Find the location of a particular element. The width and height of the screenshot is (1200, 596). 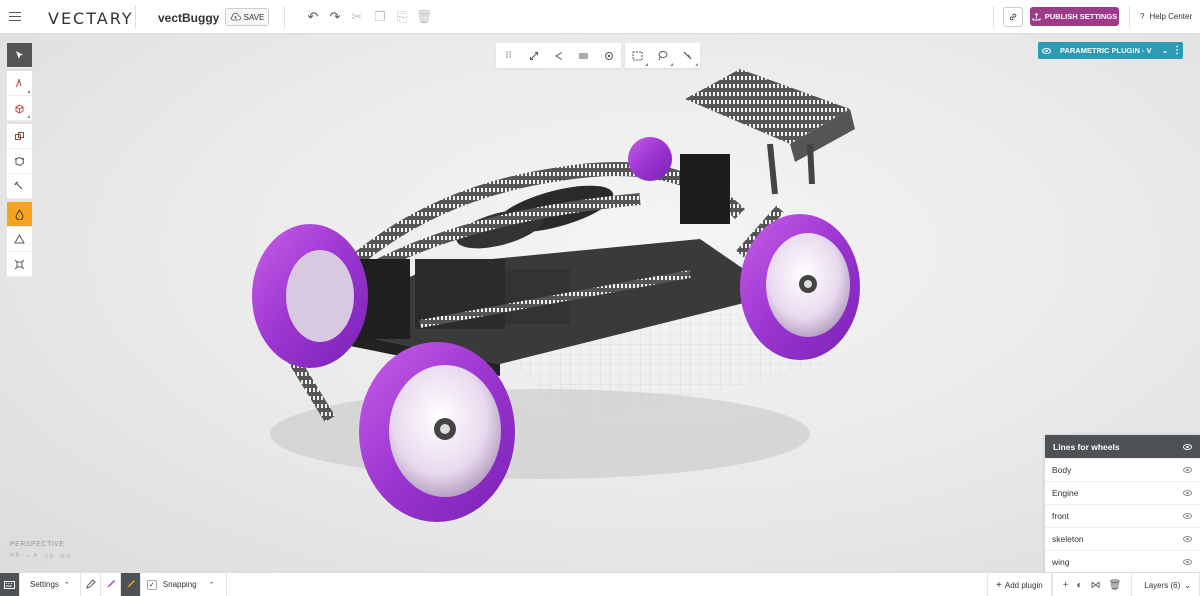

dots-icon: ⁝⁝ is located at coordinates (508, 55).